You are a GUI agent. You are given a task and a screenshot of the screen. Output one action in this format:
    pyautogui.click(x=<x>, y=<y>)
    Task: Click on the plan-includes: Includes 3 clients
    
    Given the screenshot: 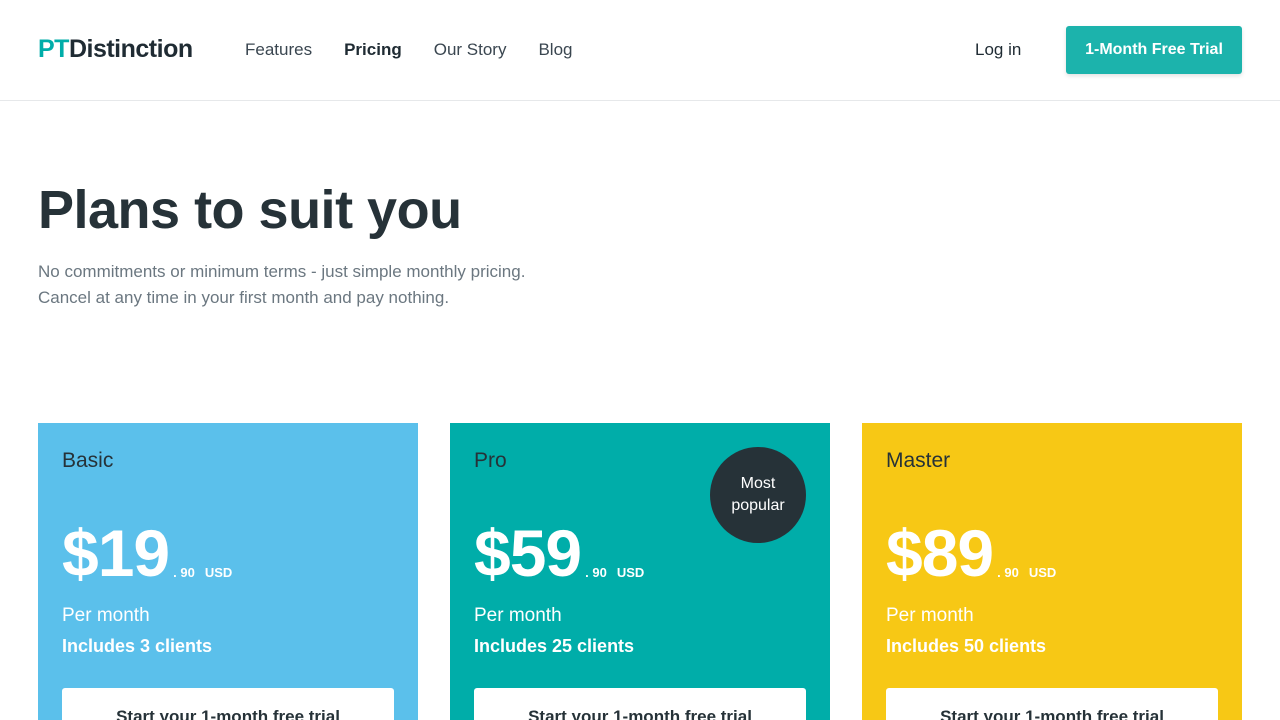 What is the action you would take?
    pyautogui.click(x=137, y=646)
    